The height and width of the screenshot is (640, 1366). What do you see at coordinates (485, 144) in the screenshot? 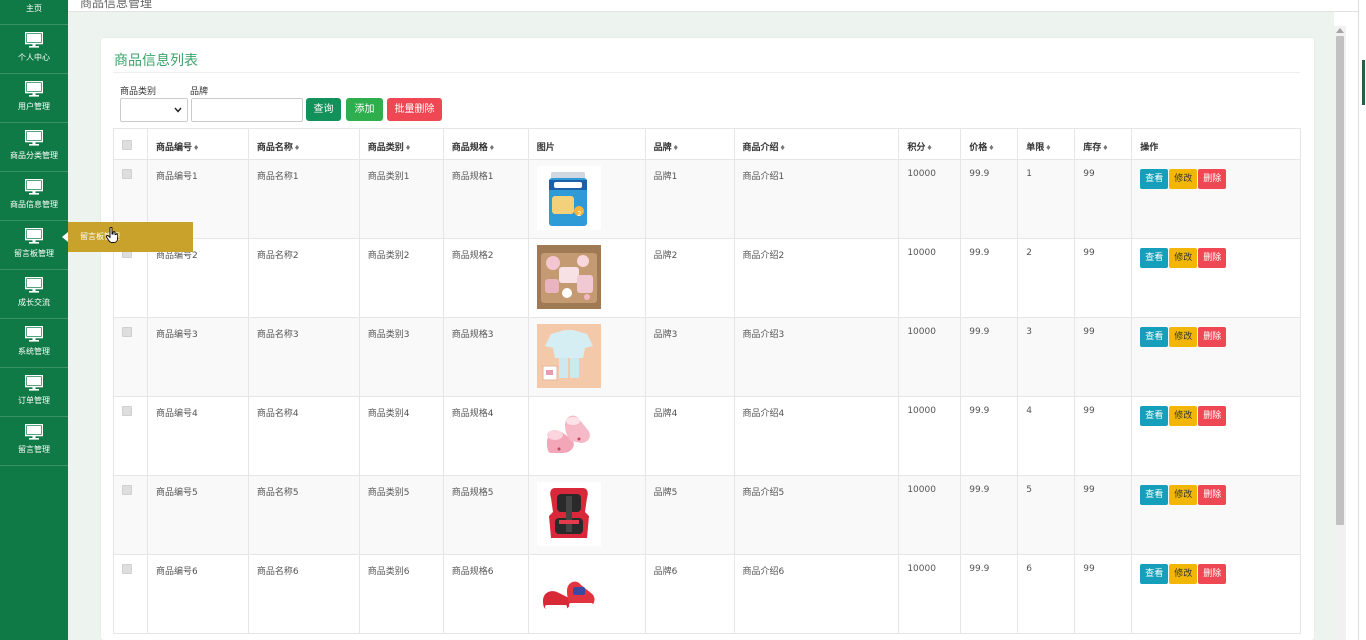
I see `column-header-spec: 商品规格♦` at bounding box center [485, 144].